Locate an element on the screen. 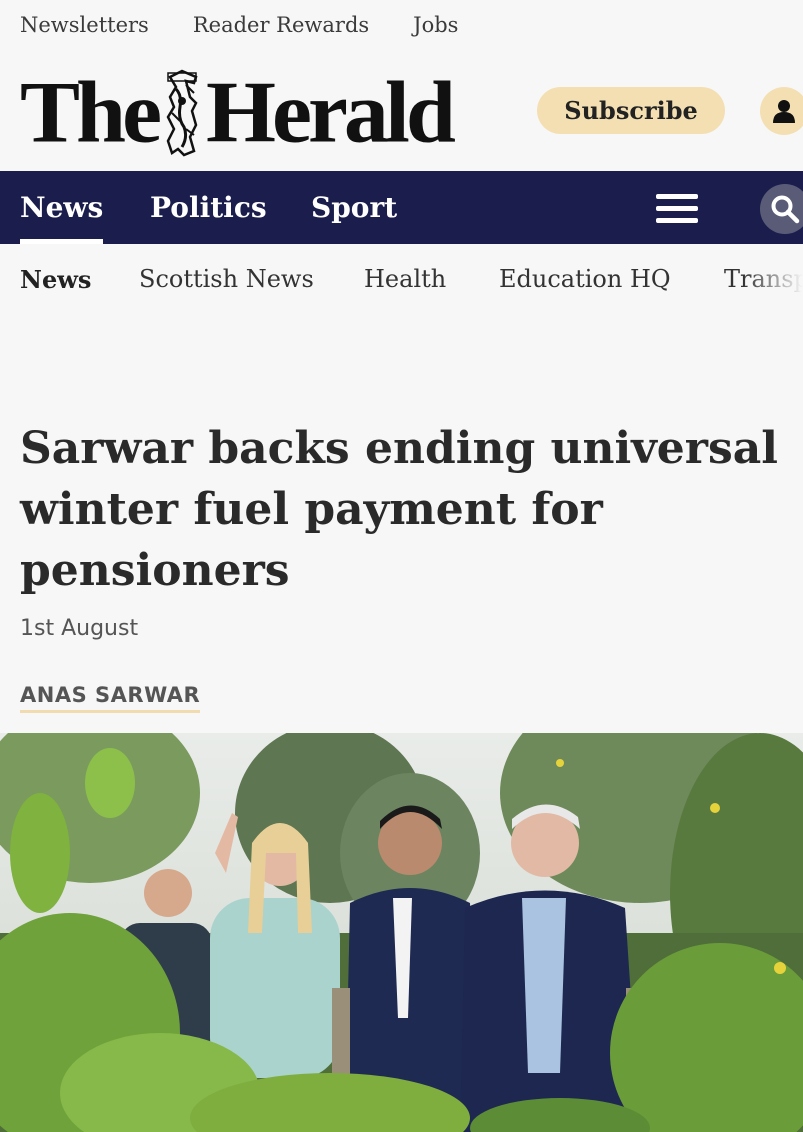 The height and width of the screenshot is (1132, 803). user-icon is located at coordinates (784, 111).